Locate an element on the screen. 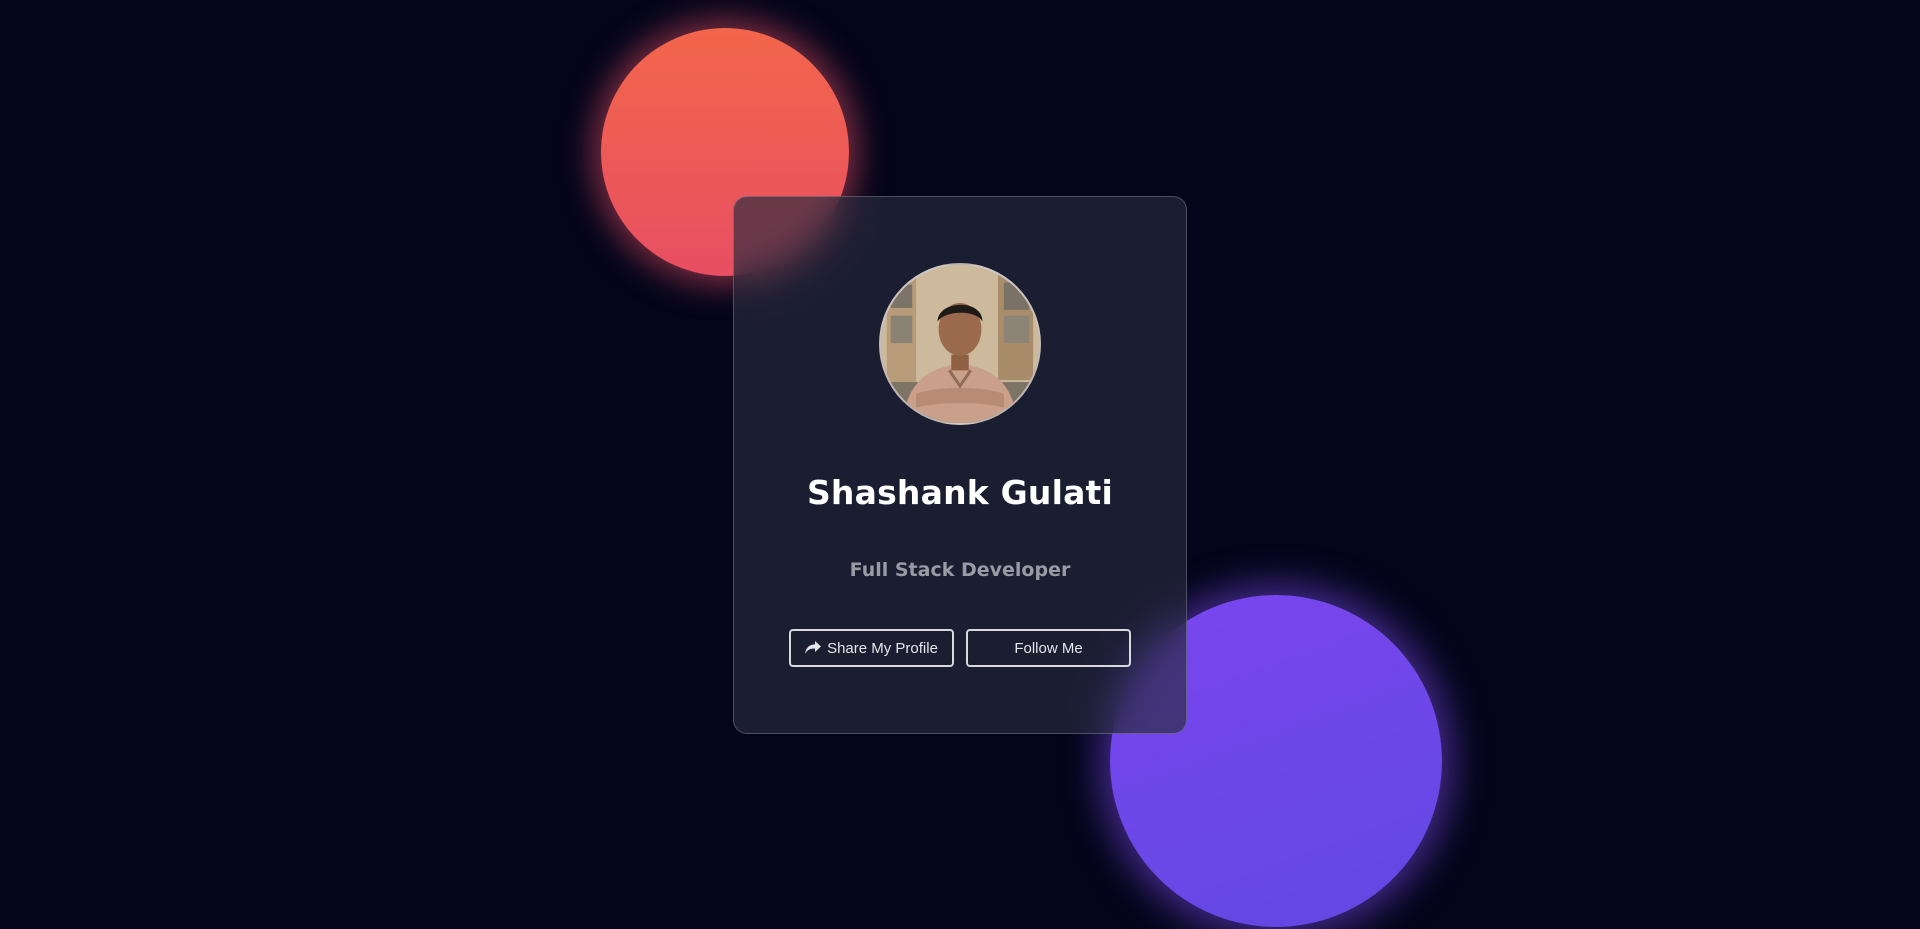 Image resolution: width=1920 pixels, height=929 pixels. avatar-photo is located at coordinates (960, 344).